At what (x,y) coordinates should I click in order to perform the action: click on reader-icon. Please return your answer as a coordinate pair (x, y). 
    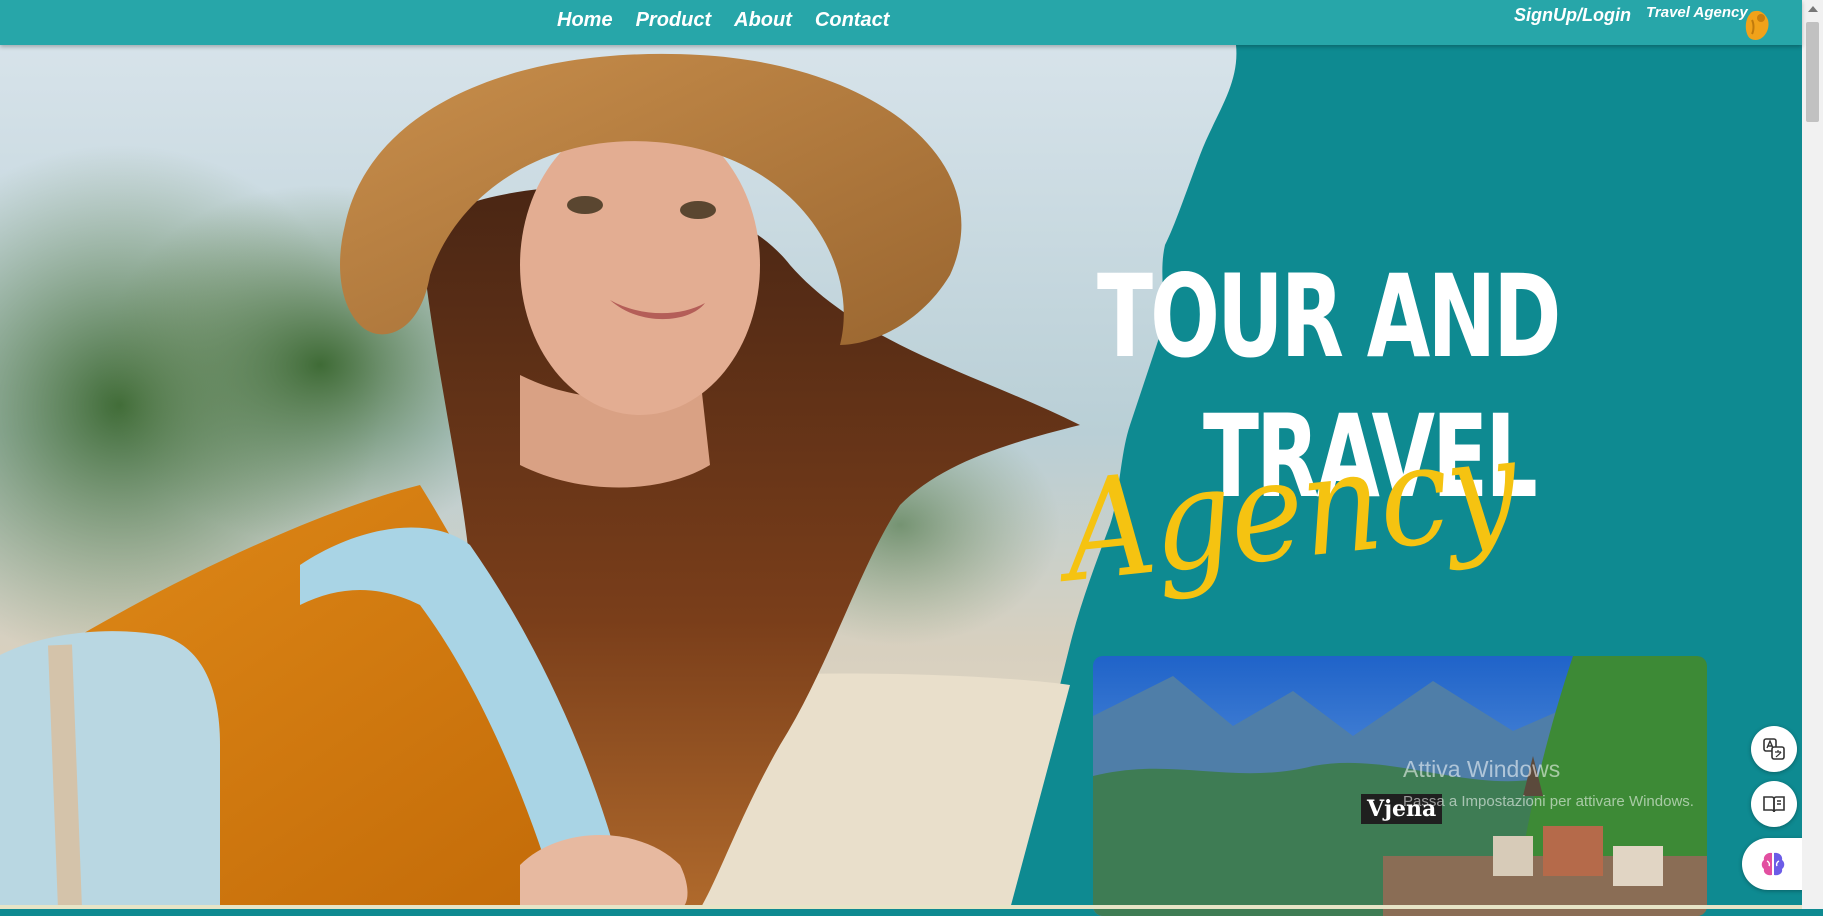
    Looking at the image, I should click on (1774, 804).